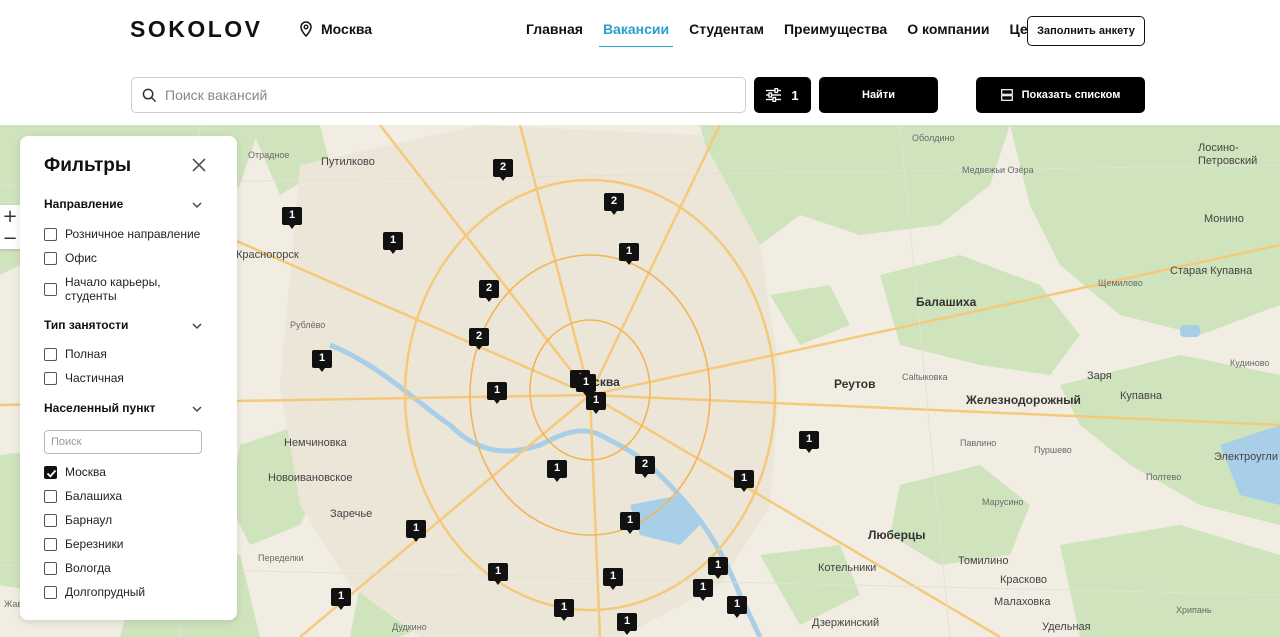 The height and width of the screenshot is (637, 1280). I want to click on option-label: Балашиха, so click(94, 496).